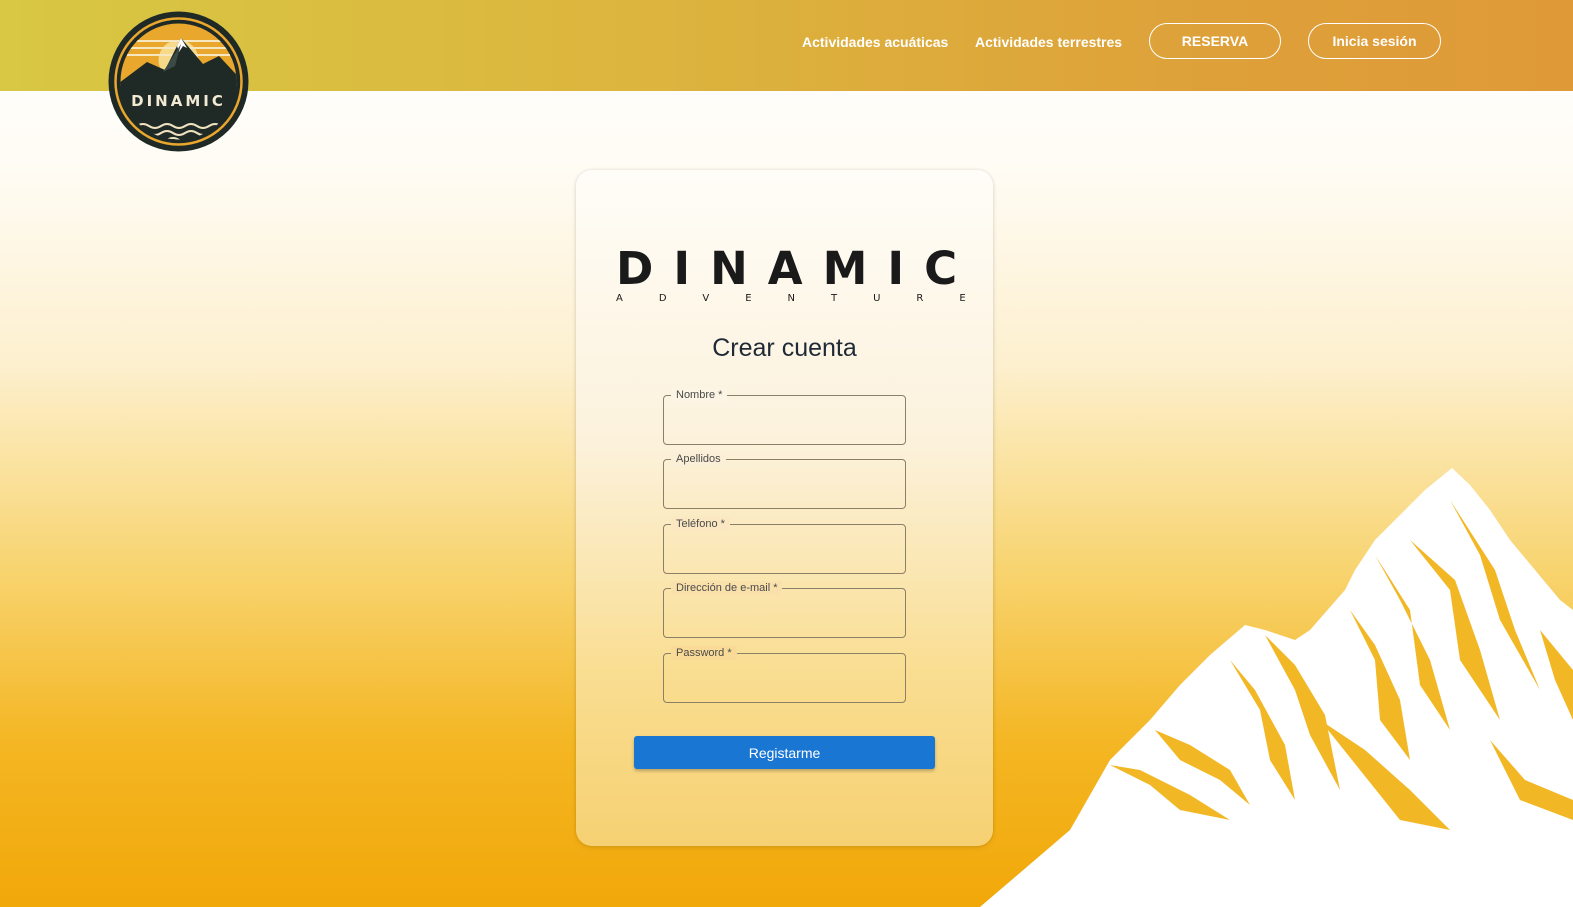  What do you see at coordinates (178, 101) in the screenshot?
I see `logo-text: DINAMIC` at bounding box center [178, 101].